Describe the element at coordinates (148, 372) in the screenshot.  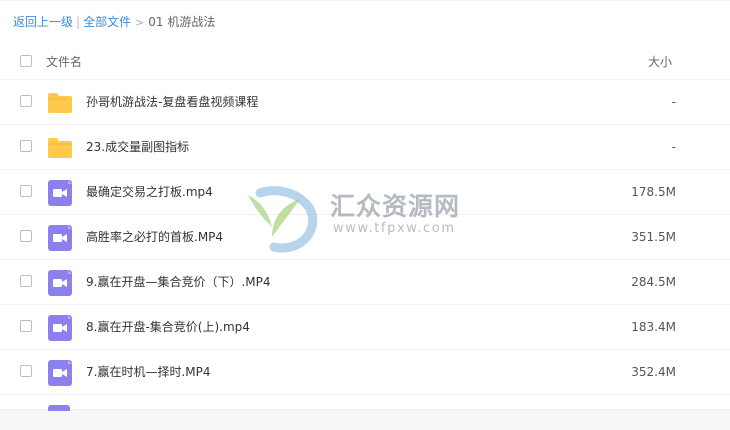
I see `file-name: 7.赢在时机—择时.MP4` at that location.